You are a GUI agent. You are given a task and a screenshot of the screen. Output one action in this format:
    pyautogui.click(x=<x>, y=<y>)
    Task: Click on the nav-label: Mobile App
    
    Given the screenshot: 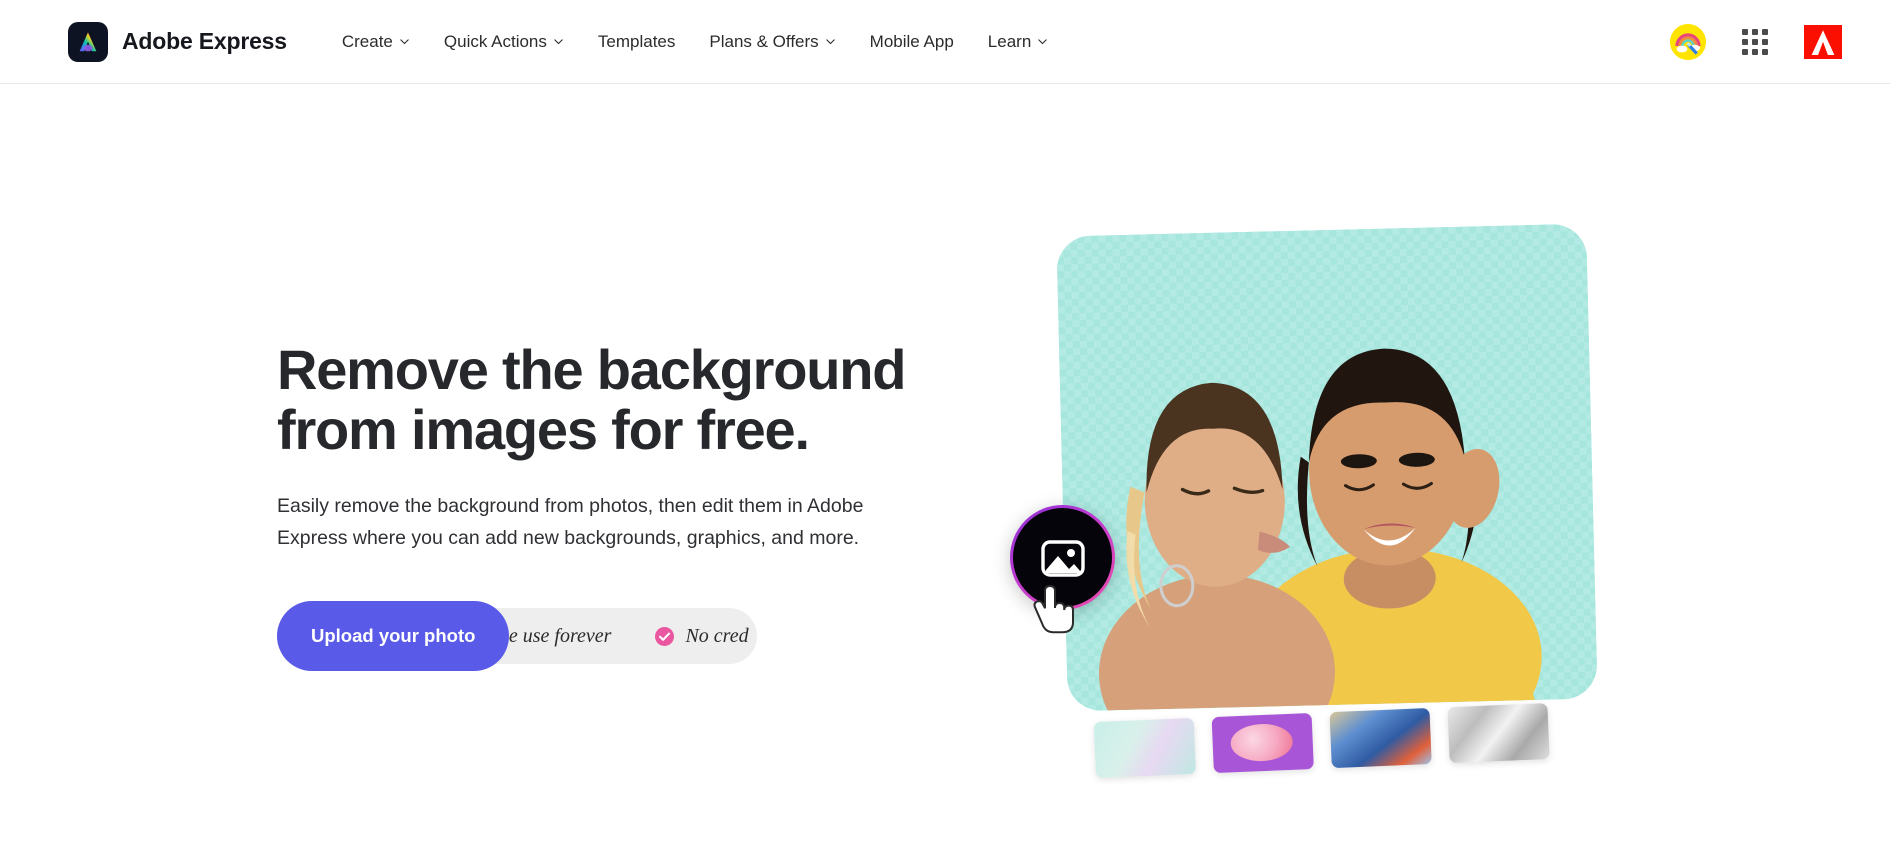 What is the action you would take?
    pyautogui.click(x=911, y=41)
    